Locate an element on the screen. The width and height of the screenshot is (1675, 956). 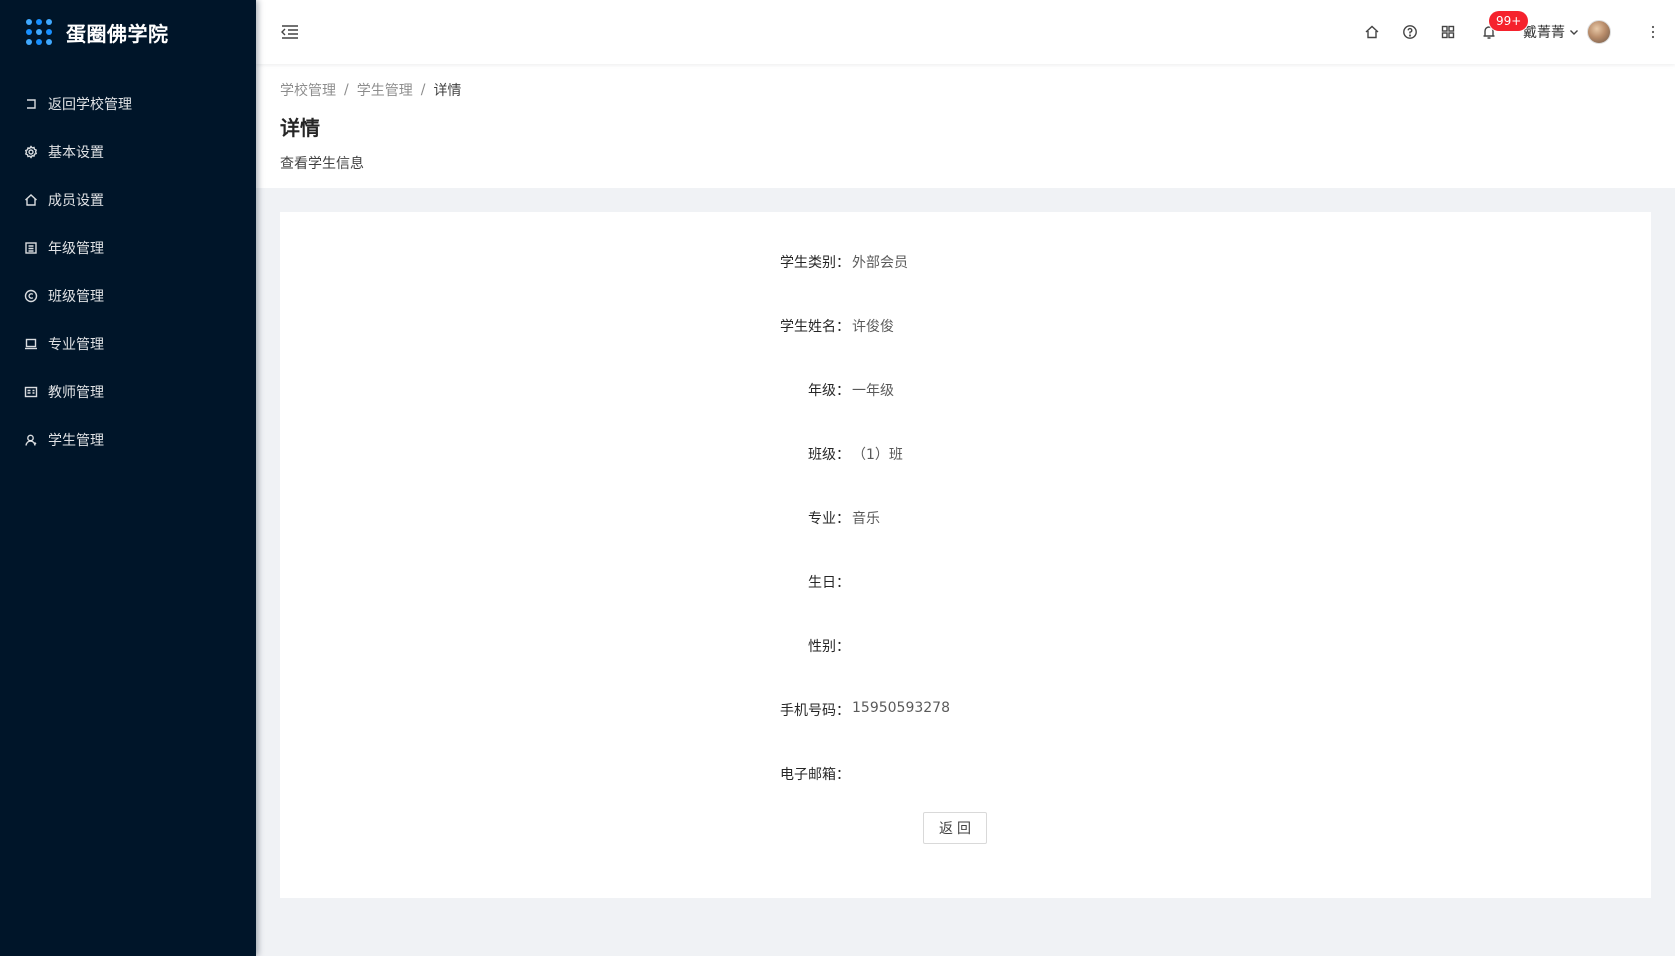
detail-row-student-type: 学生类别： 外部会员 is located at coordinates (965, 284).